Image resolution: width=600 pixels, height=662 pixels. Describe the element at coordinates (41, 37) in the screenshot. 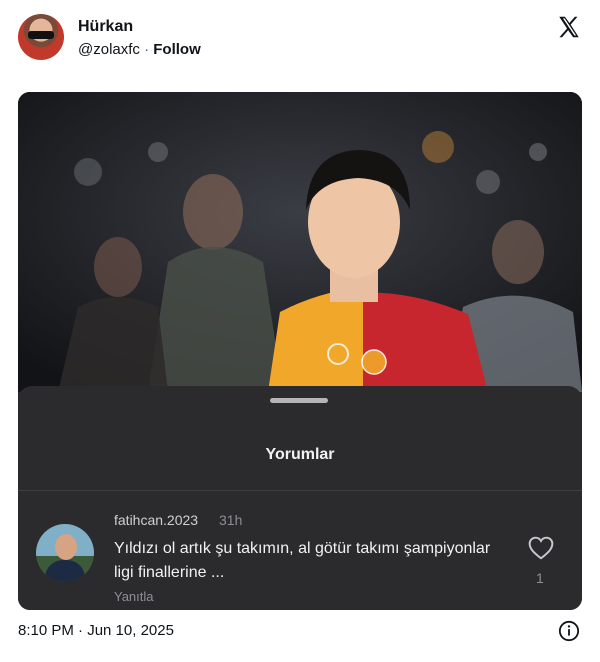

I see `author-avatar` at that location.